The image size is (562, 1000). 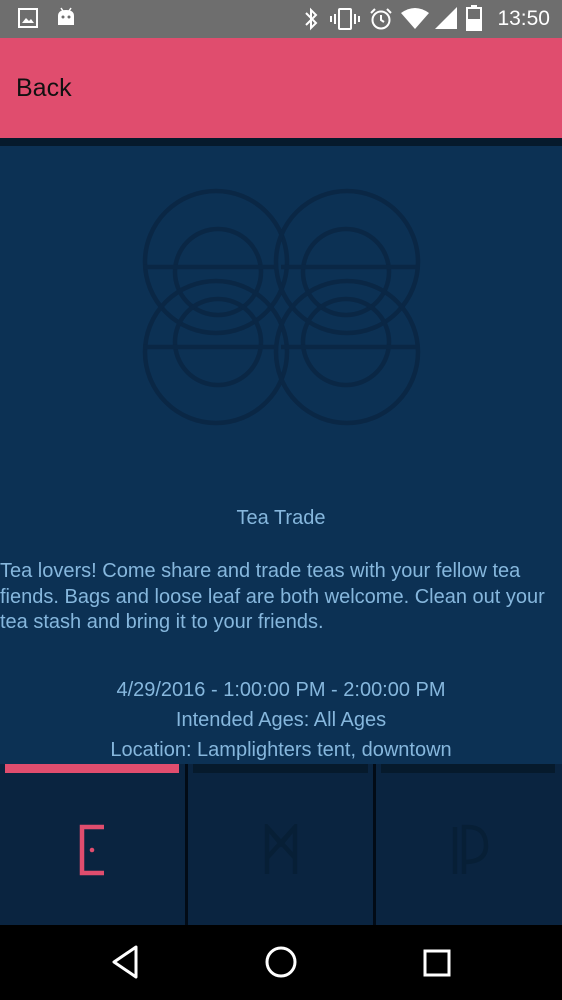 What do you see at coordinates (66, 16) in the screenshot?
I see `android-icon` at bounding box center [66, 16].